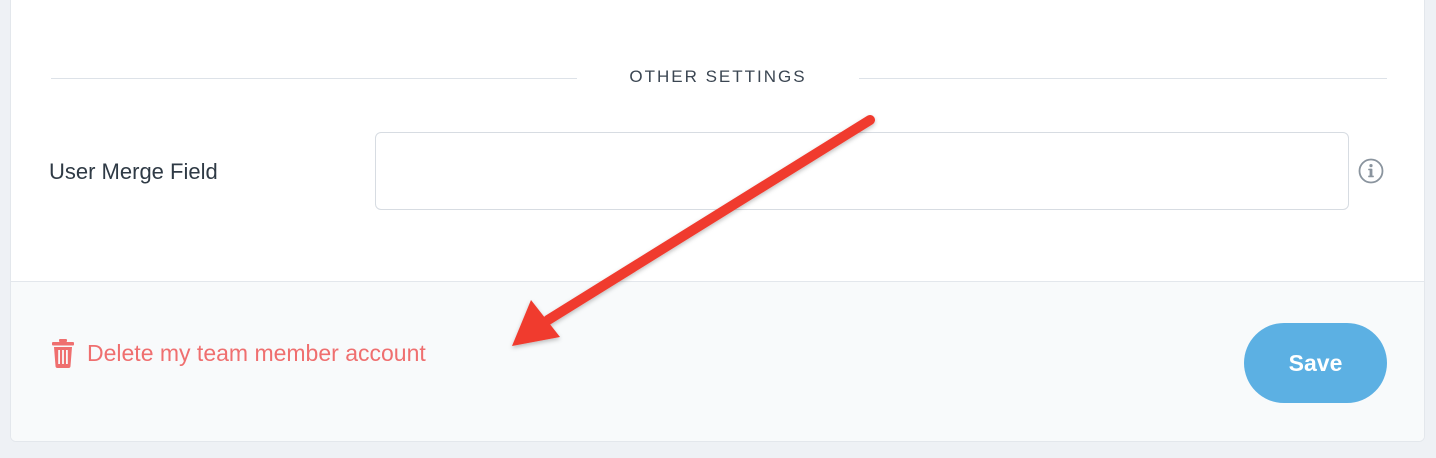 This screenshot has height=458, width=1436. I want to click on save-button: Save, so click(1315, 363).